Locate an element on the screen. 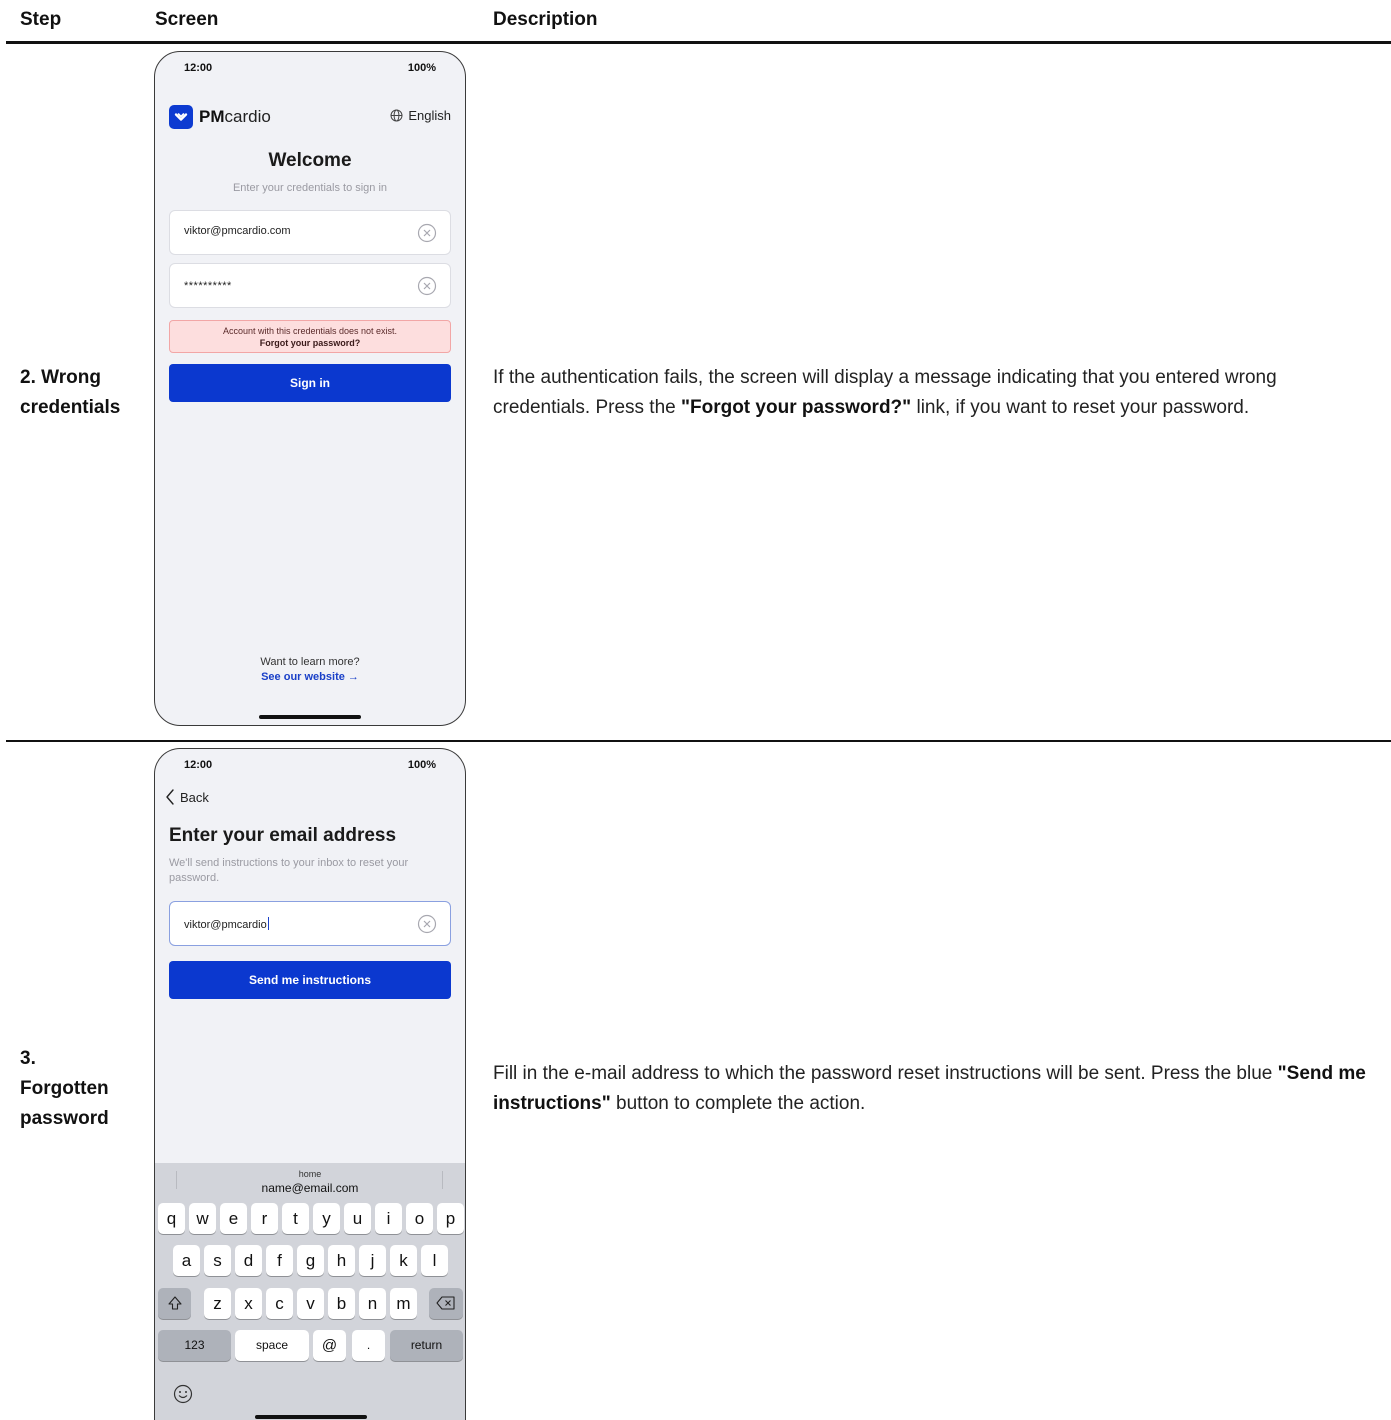  key: o is located at coordinates (419, 1218).